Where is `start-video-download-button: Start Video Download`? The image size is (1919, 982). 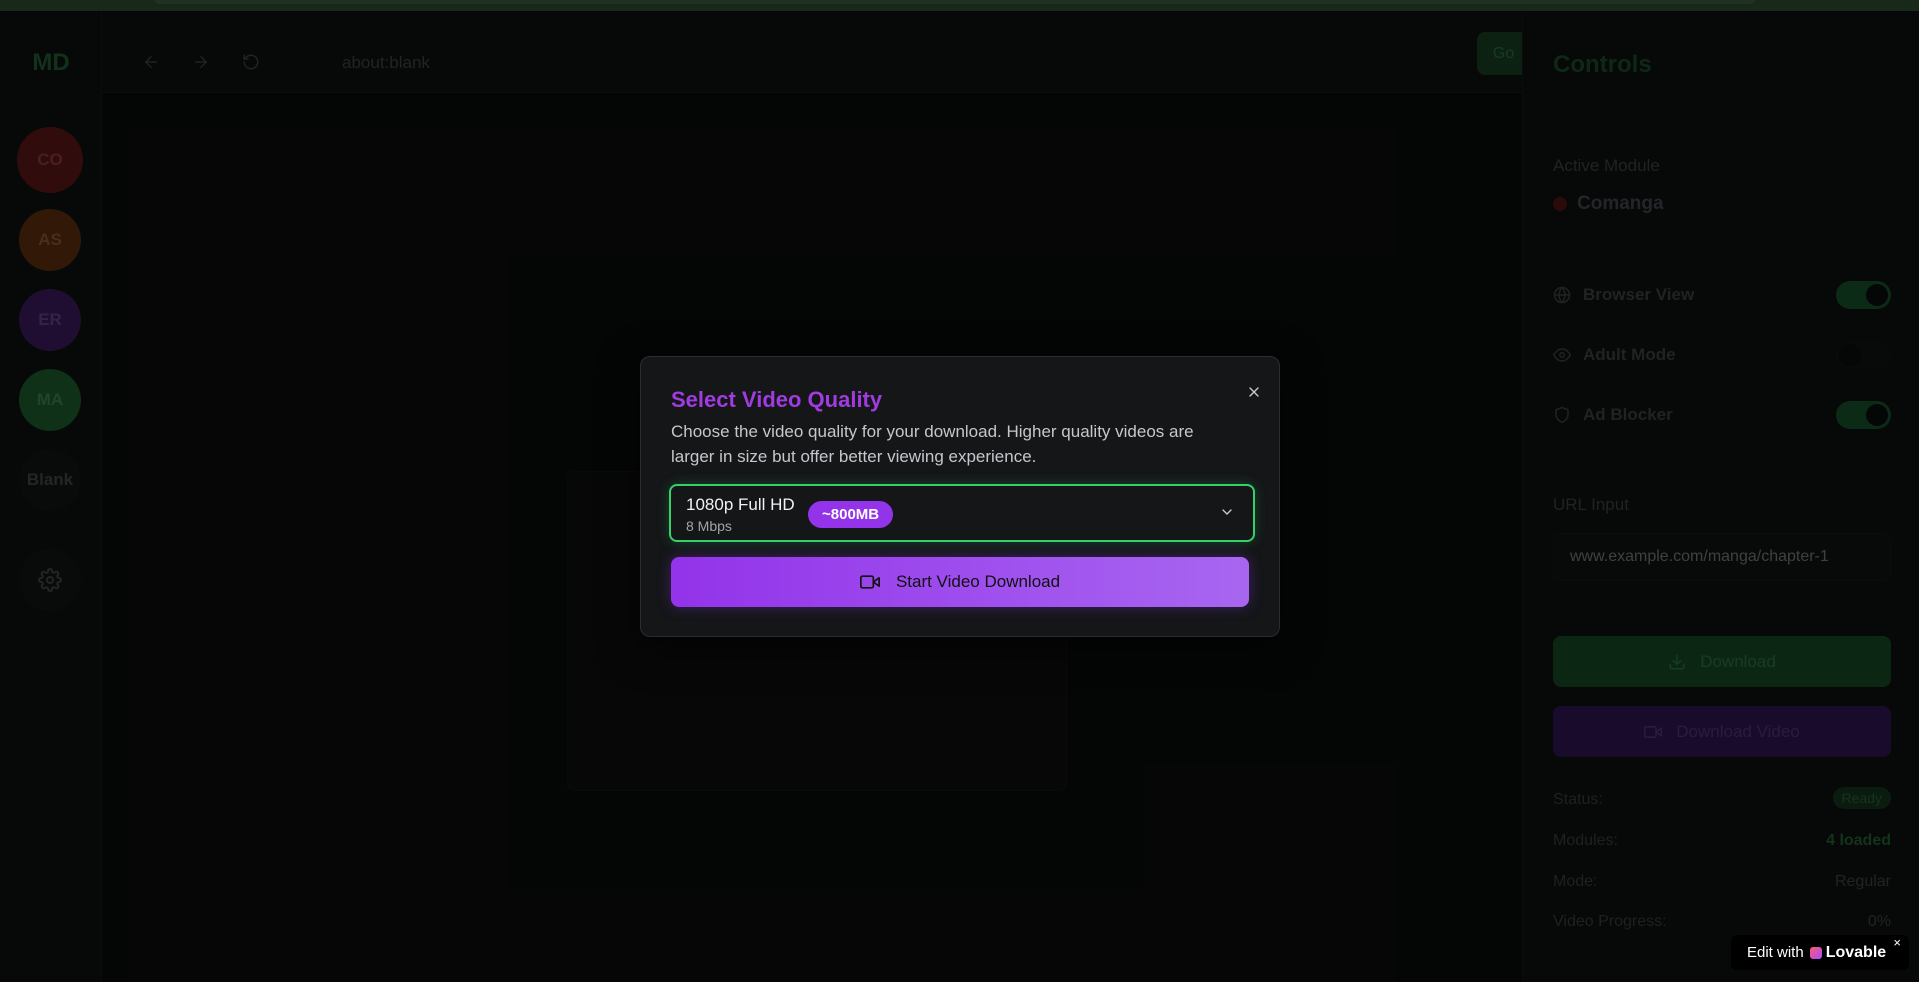
start-video-download-button: Start Video Download is located at coordinates (960, 582).